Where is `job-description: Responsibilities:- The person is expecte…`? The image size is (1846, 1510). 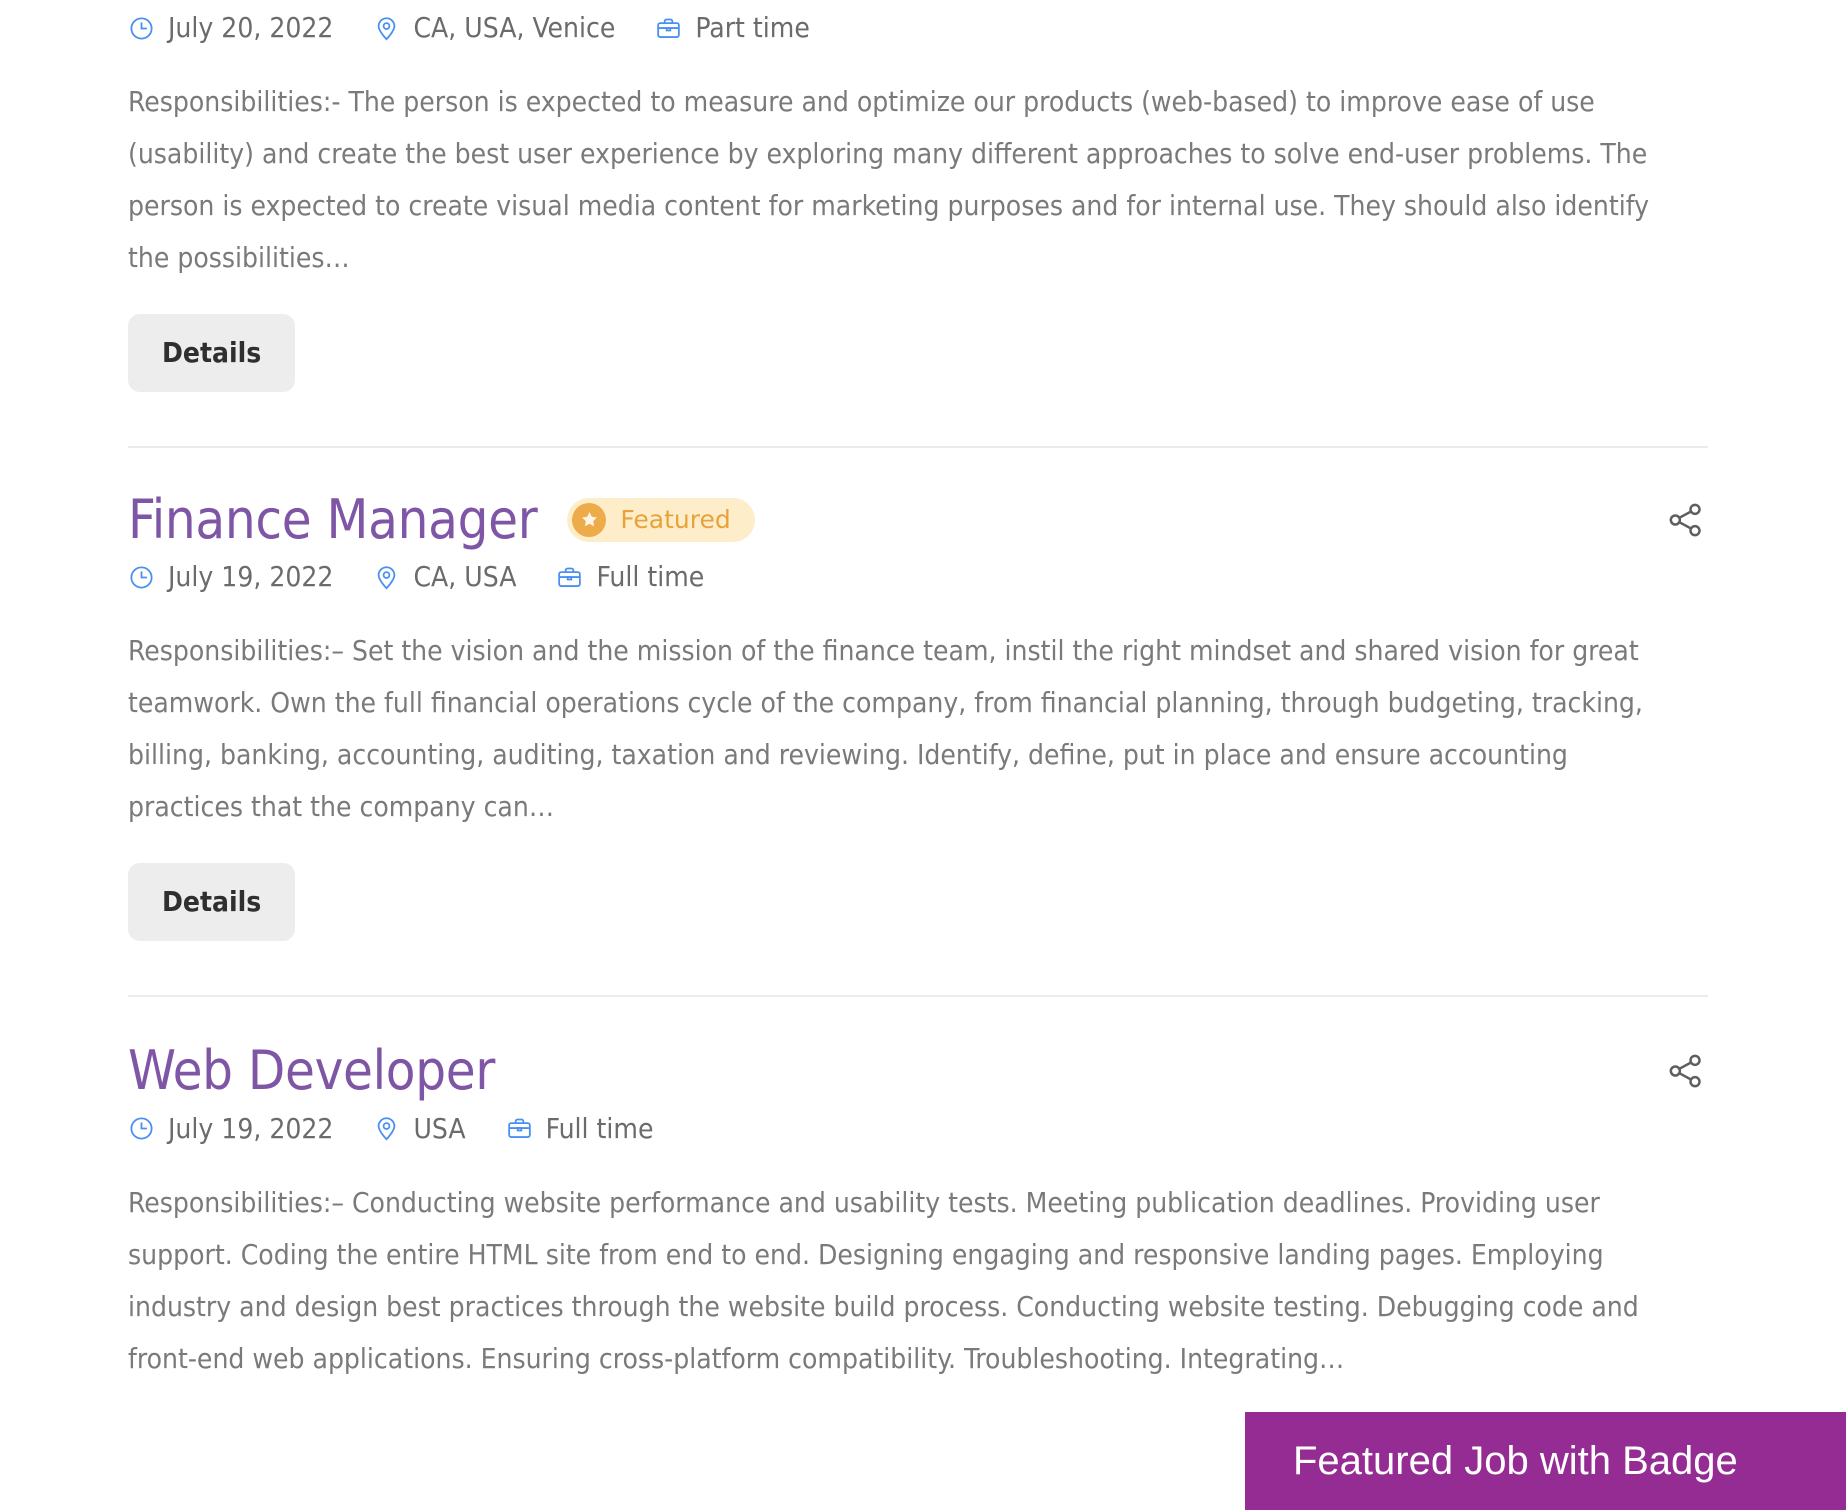
job-description: Responsibilities:- The person is expecte… is located at coordinates (888, 179).